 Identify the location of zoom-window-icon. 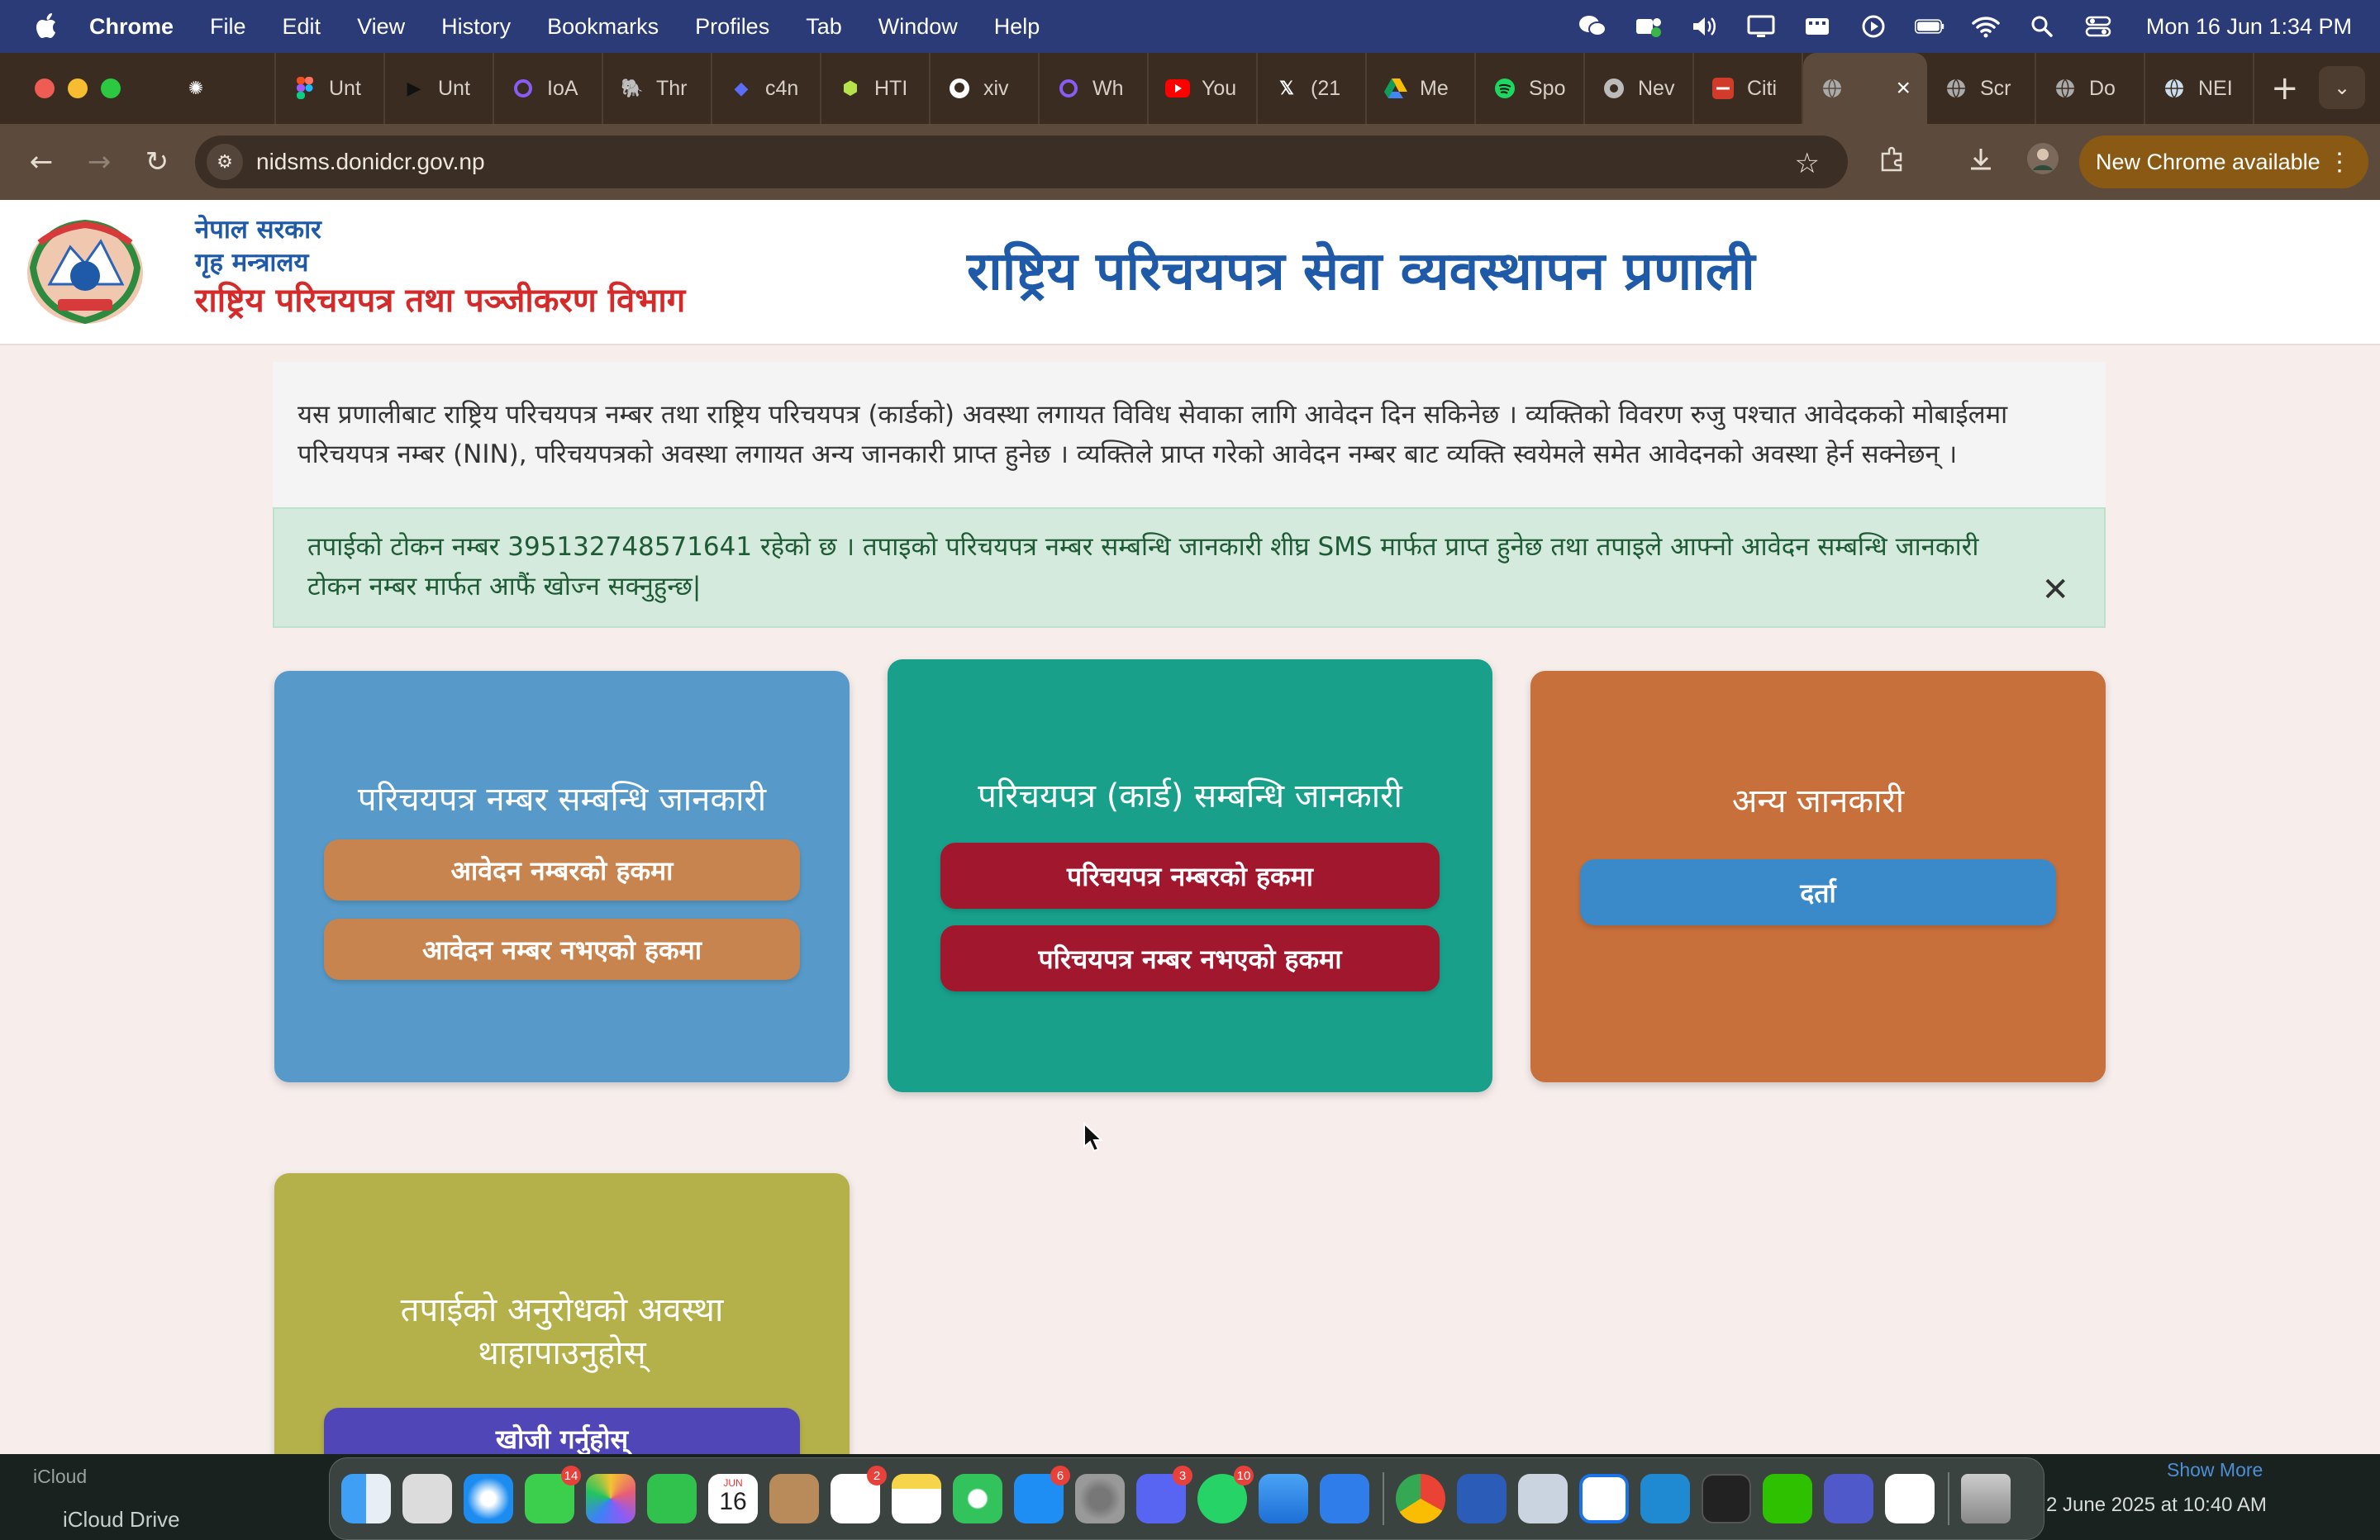
(111, 88).